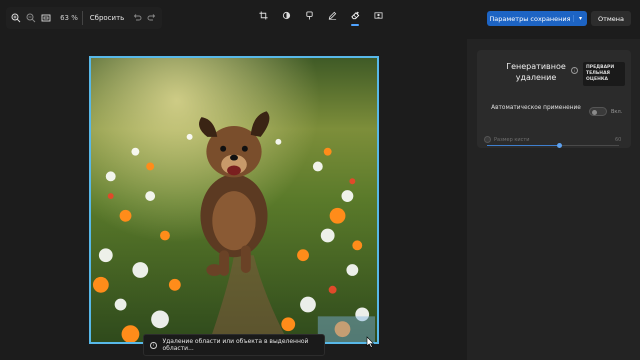 Image resolution: width=640 pixels, height=360 pixels. I want to click on brush-size-icon, so click(487, 139).